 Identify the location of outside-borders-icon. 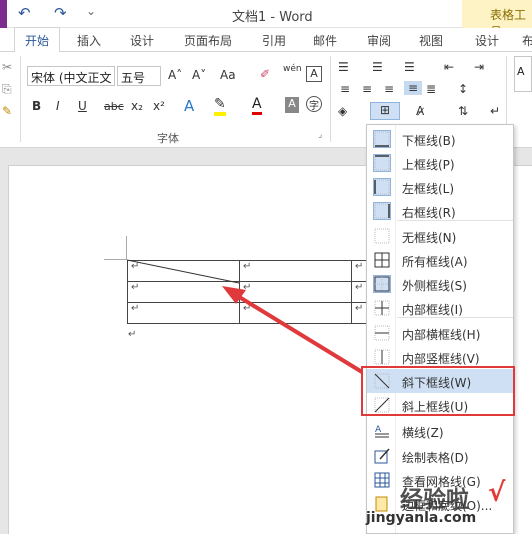
(382, 284).